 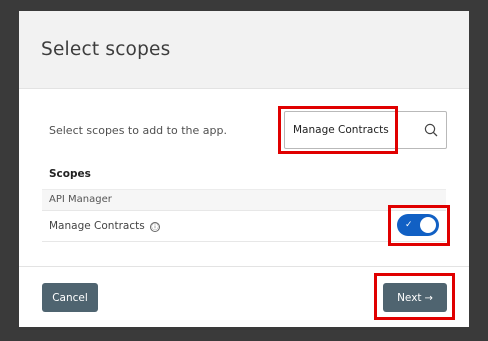 I want to click on search-field, so click(x=365, y=130).